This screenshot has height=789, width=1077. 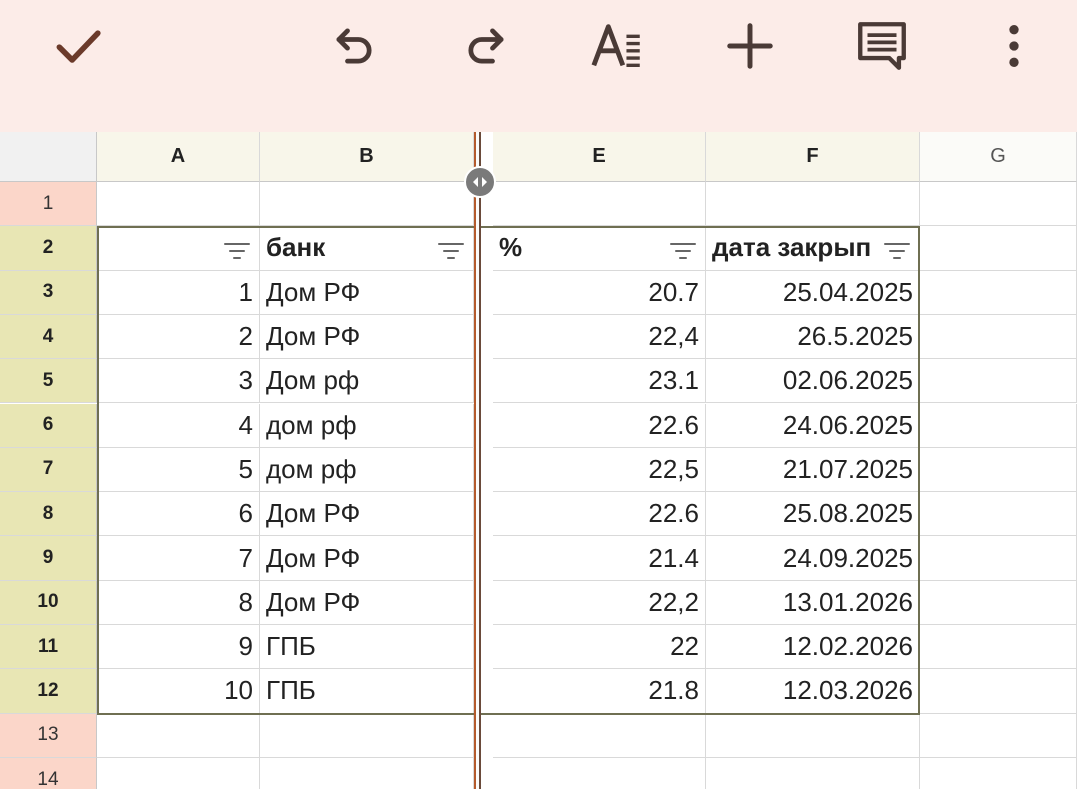 What do you see at coordinates (367, 425) in the screenshot?
I see `cell-b-6: дом рф` at bounding box center [367, 425].